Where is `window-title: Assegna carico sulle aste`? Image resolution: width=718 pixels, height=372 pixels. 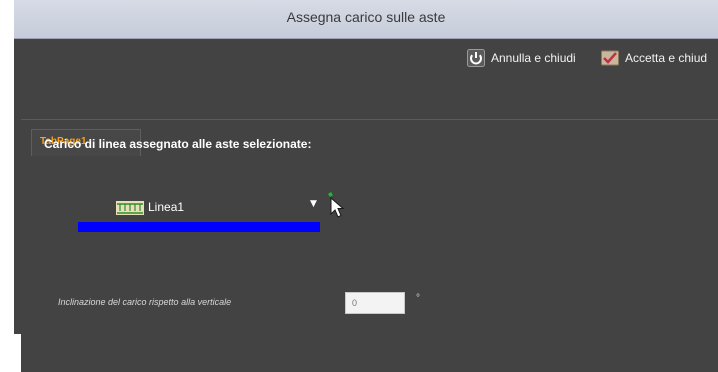
window-title: Assegna carico sulle aste is located at coordinates (366, 17).